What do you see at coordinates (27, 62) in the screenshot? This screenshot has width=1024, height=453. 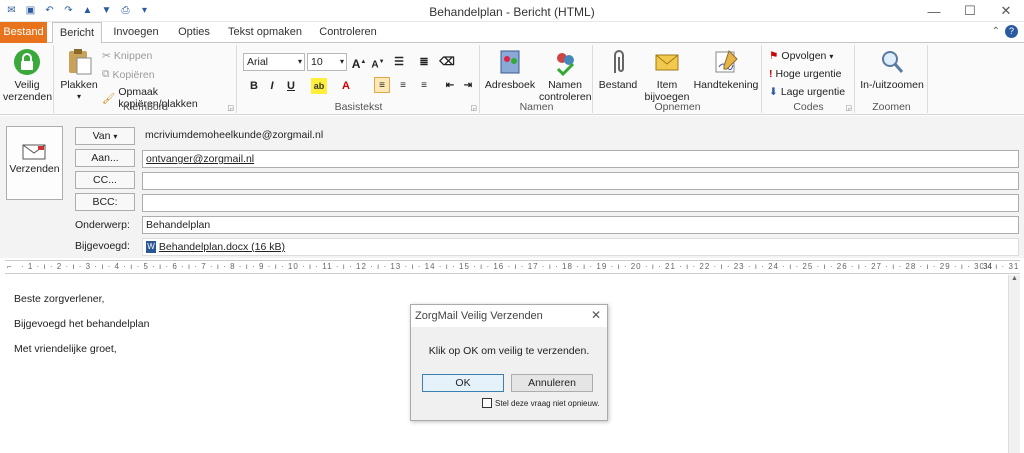 I see `lock-icon` at bounding box center [27, 62].